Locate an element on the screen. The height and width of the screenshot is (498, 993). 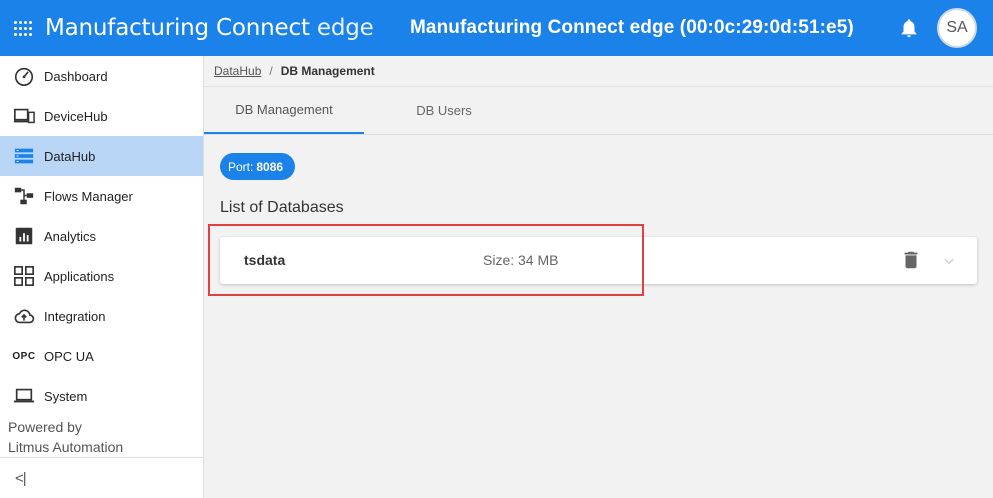
sidebar-item-applications: Applications is located at coordinates (101, 276).